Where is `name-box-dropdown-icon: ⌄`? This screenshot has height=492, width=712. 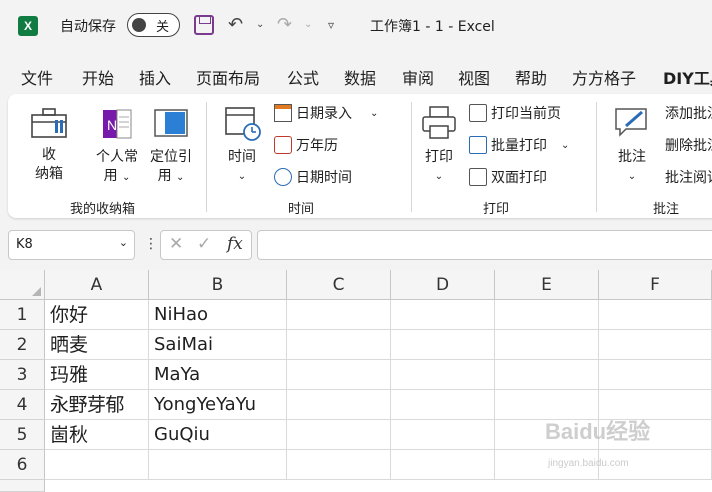
name-box-dropdown-icon: ⌄ is located at coordinates (123, 242).